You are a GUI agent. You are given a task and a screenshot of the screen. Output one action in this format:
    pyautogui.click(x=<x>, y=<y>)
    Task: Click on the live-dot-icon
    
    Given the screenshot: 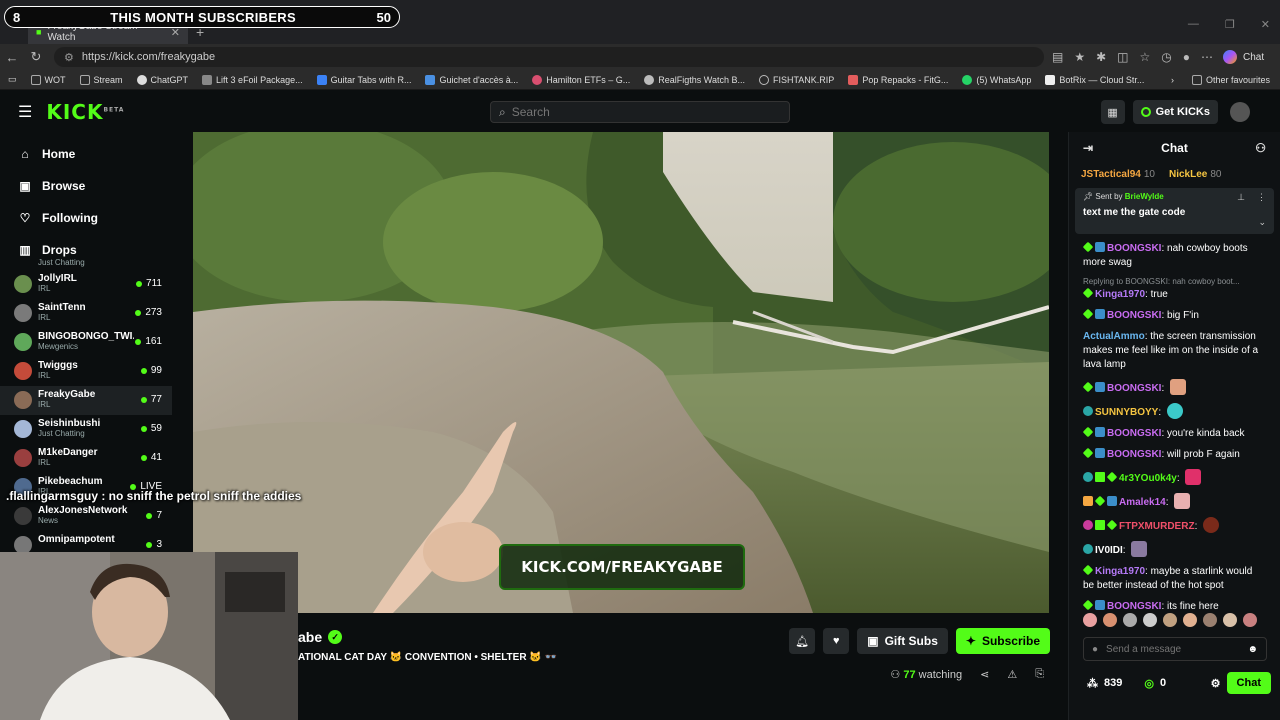 What is the action you would take?
    pyautogui.click(x=143, y=370)
    